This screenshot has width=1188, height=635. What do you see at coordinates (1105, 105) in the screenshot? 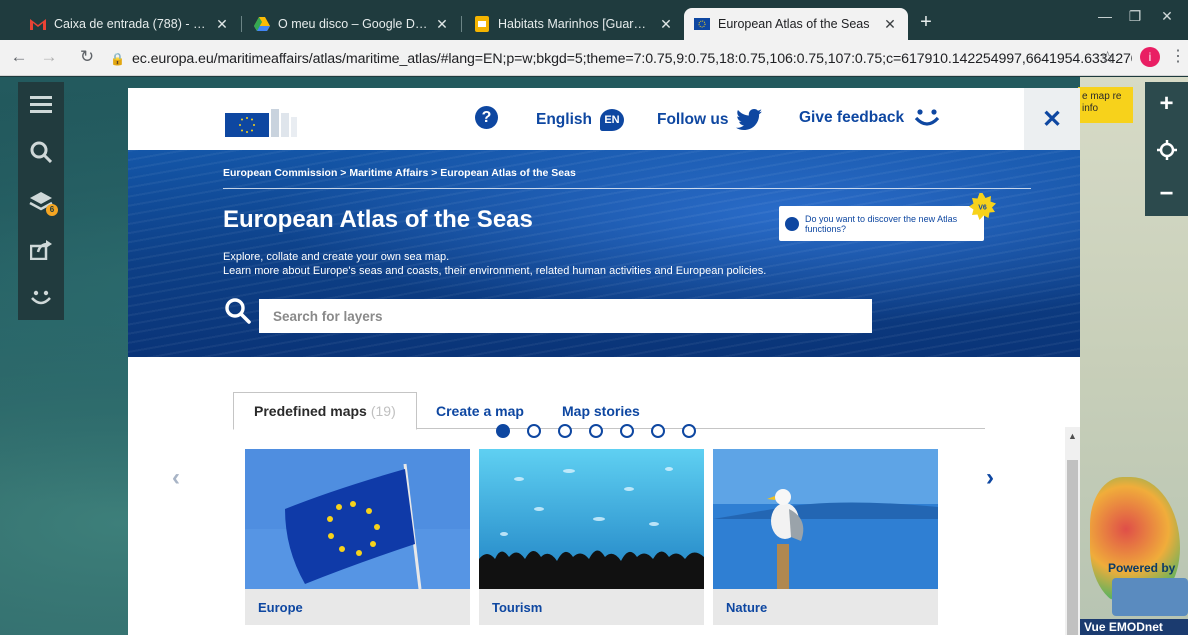
I see `map-info-tip: e map re info` at bounding box center [1105, 105].